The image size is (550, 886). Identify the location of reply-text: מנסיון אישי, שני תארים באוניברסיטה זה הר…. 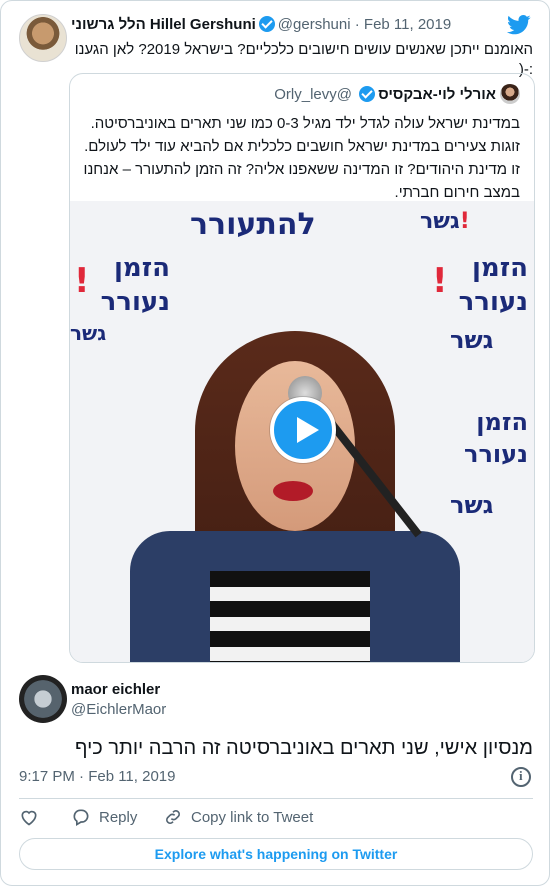
(304, 748).